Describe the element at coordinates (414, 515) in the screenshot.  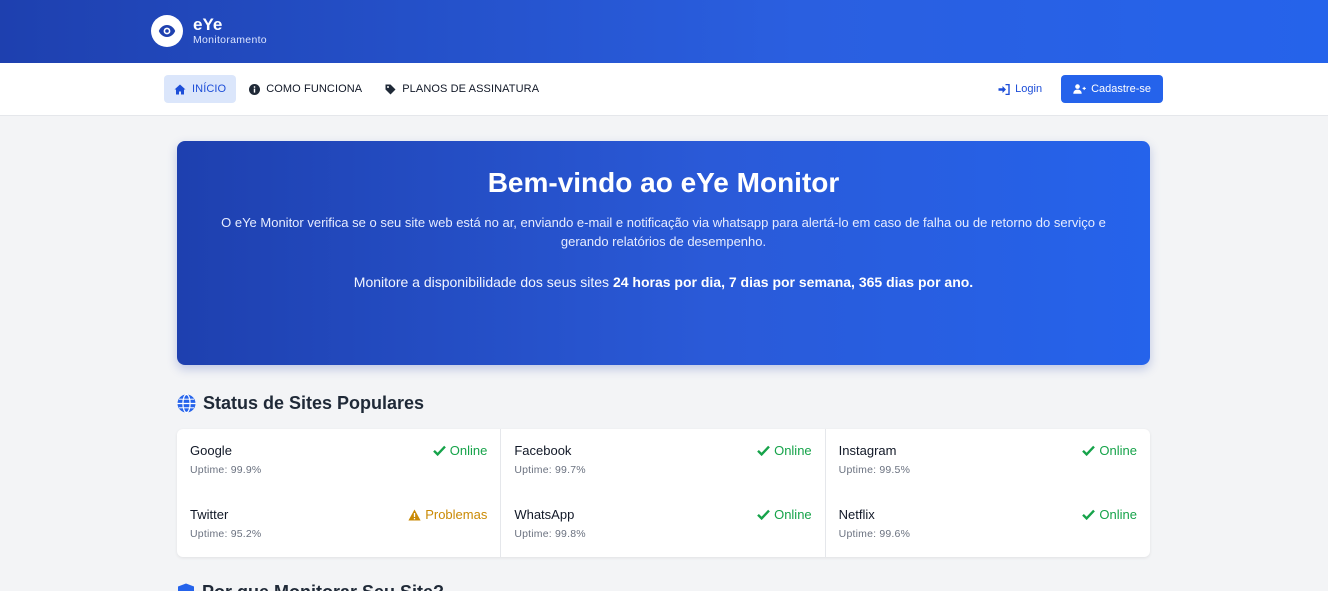
I see `warning-icon` at that location.